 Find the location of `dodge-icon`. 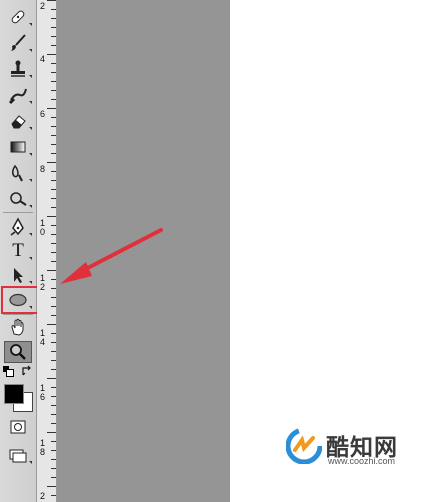

dodge-icon is located at coordinates (18, 199).